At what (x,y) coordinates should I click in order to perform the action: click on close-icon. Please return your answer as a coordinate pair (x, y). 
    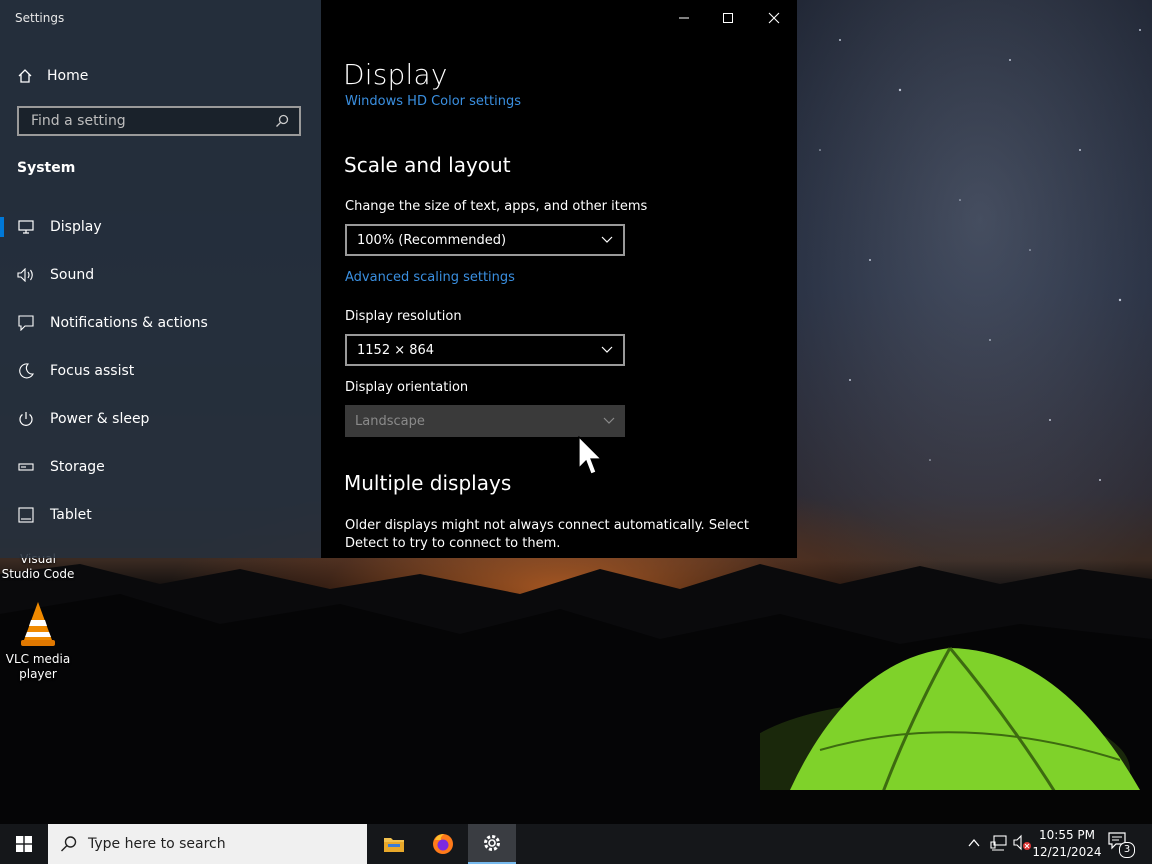
    Looking at the image, I should click on (774, 18).